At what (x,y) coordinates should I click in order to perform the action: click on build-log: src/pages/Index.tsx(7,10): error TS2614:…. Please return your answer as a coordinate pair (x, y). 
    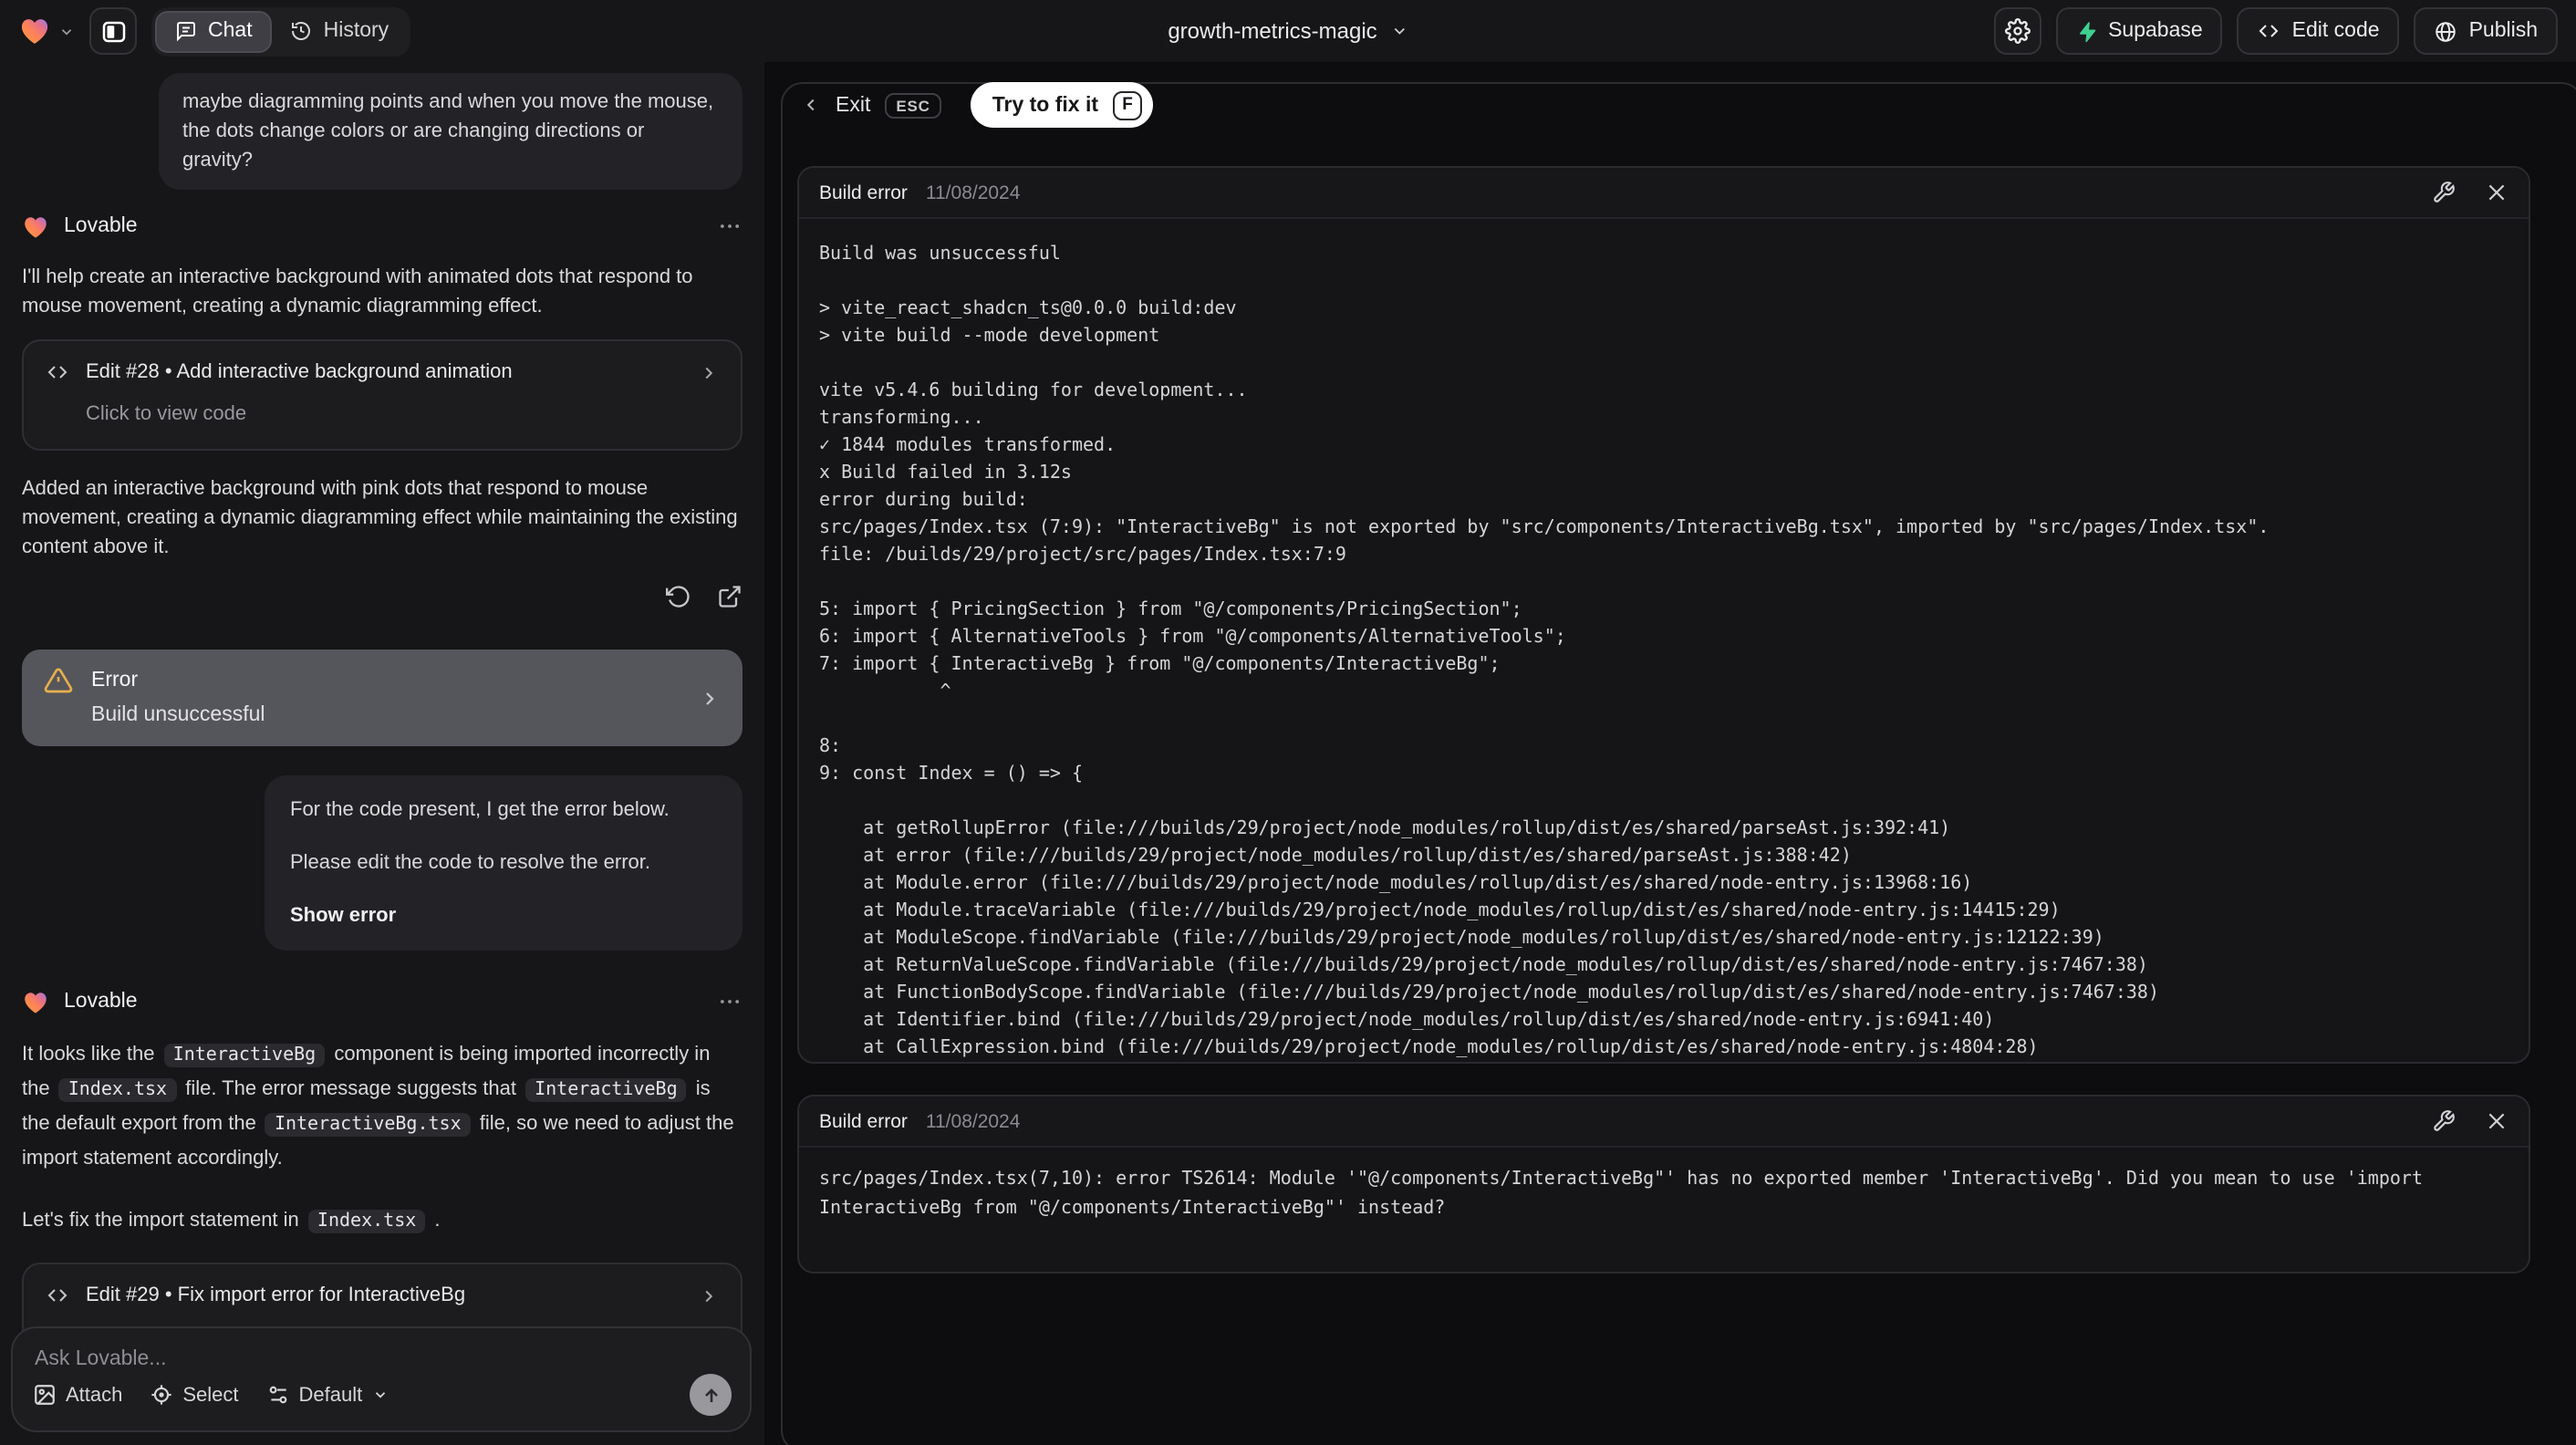
    Looking at the image, I should click on (1627, 1194).